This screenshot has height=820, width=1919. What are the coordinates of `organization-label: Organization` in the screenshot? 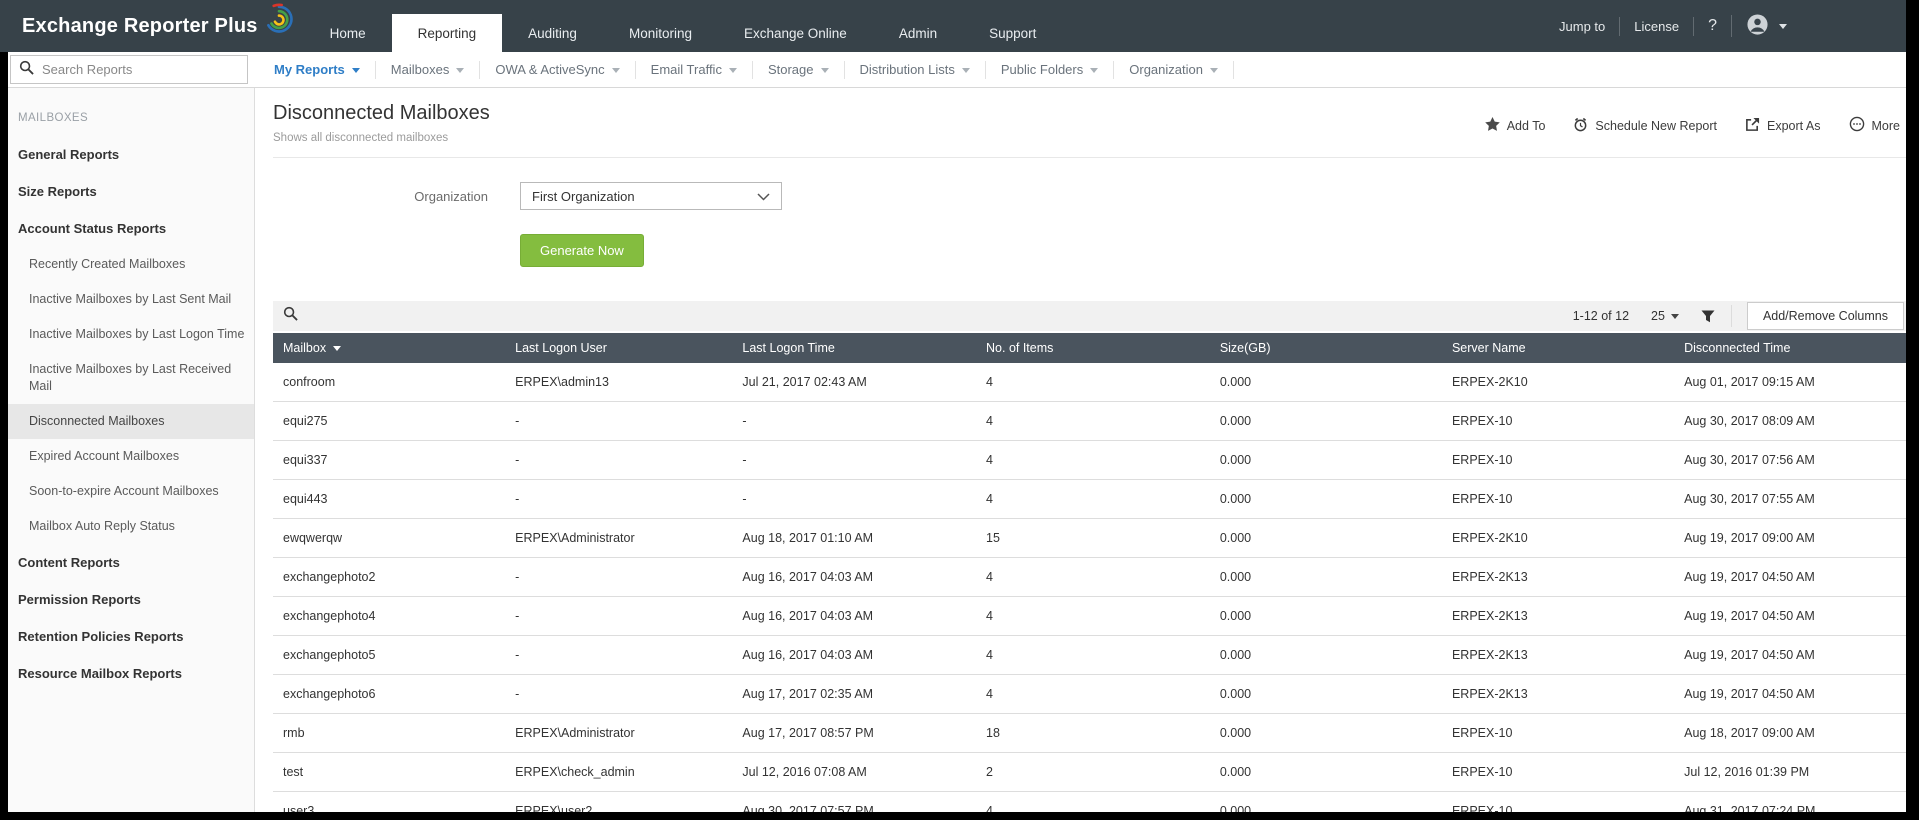 It's located at (451, 196).